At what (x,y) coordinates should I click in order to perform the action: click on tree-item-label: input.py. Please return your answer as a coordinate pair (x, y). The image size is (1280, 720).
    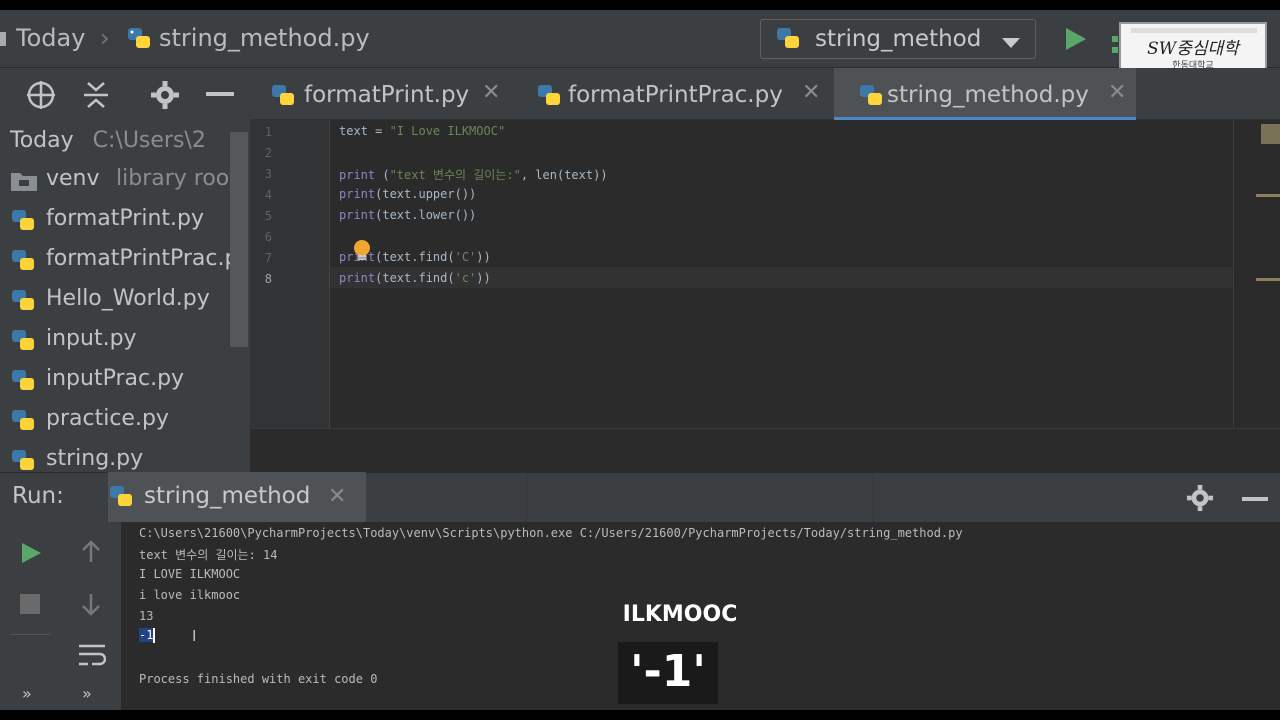
    Looking at the image, I should click on (91, 338).